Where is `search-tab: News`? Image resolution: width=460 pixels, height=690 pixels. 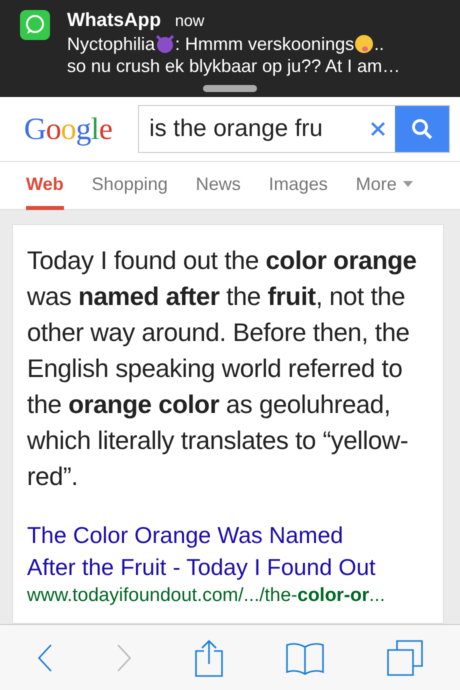
search-tab: News is located at coordinates (218, 186).